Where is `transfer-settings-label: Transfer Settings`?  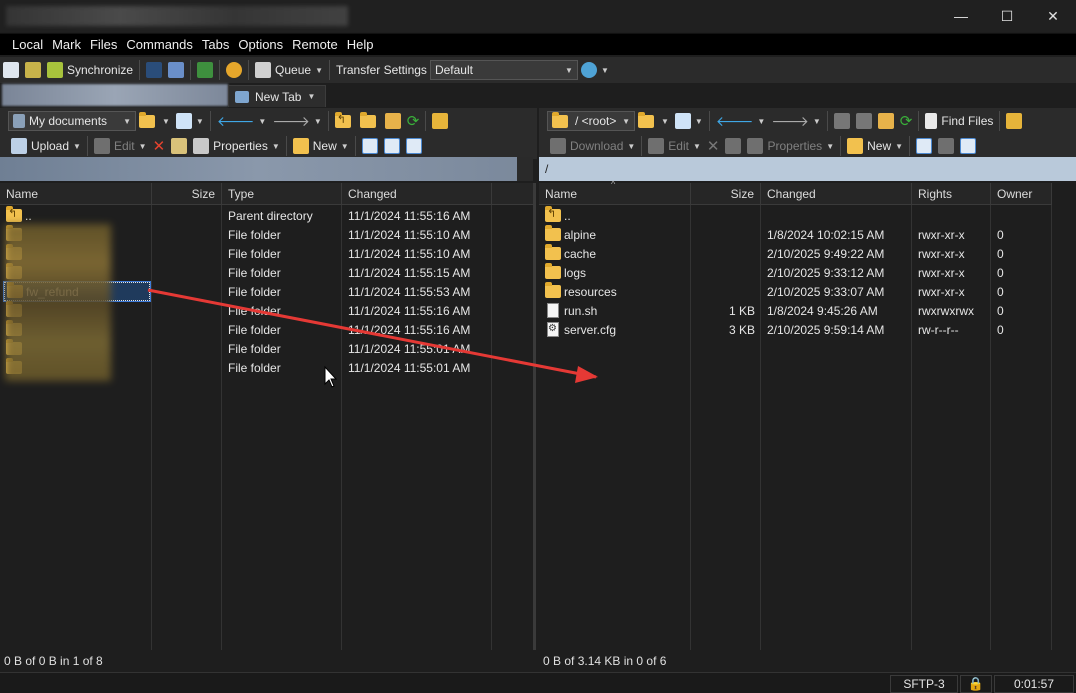
transfer-settings-label: Transfer Settings is located at coordinates (381, 70).